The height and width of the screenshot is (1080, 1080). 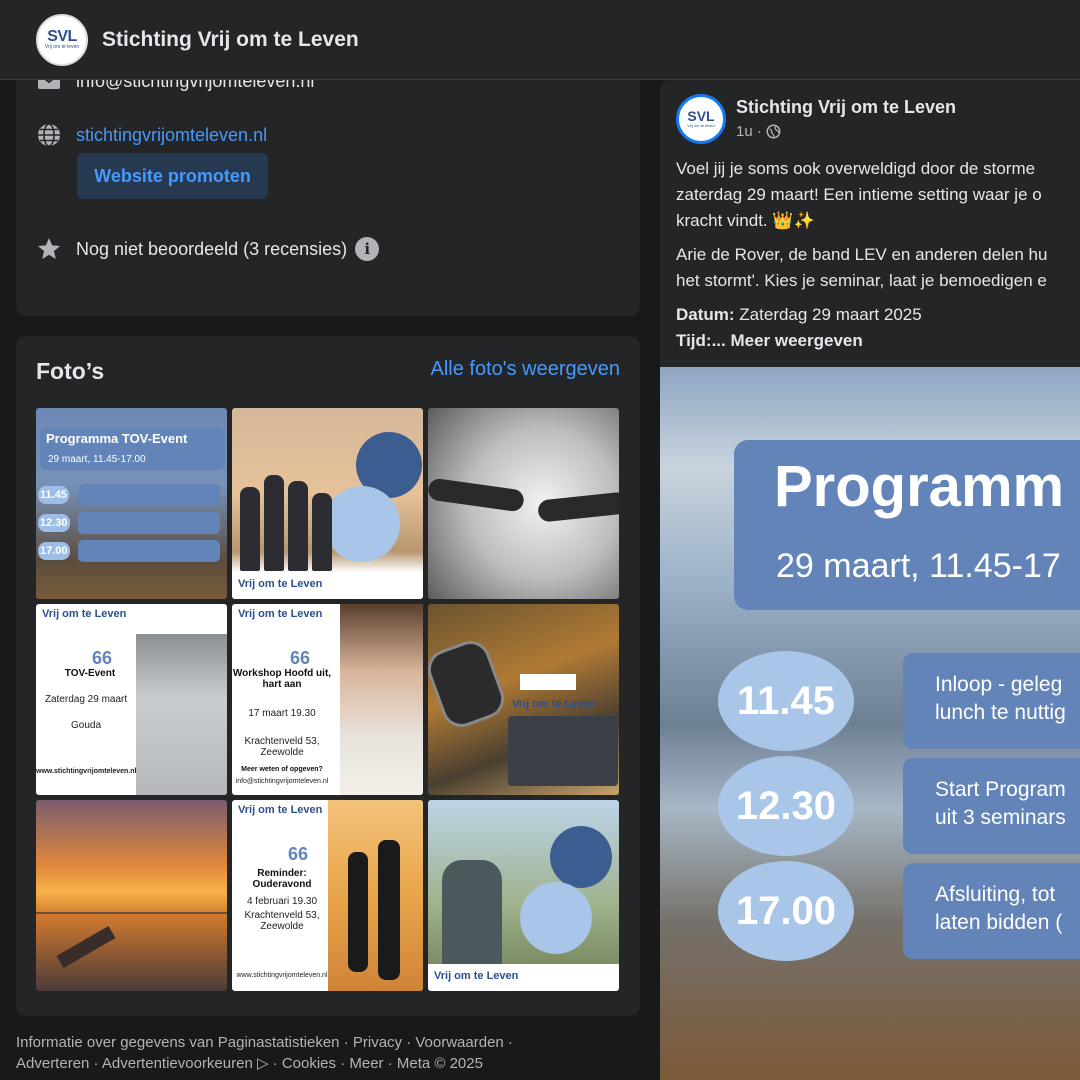 What do you see at coordinates (282, 713) in the screenshot?
I see `tile-date: 17 maart 19.30` at bounding box center [282, 713].